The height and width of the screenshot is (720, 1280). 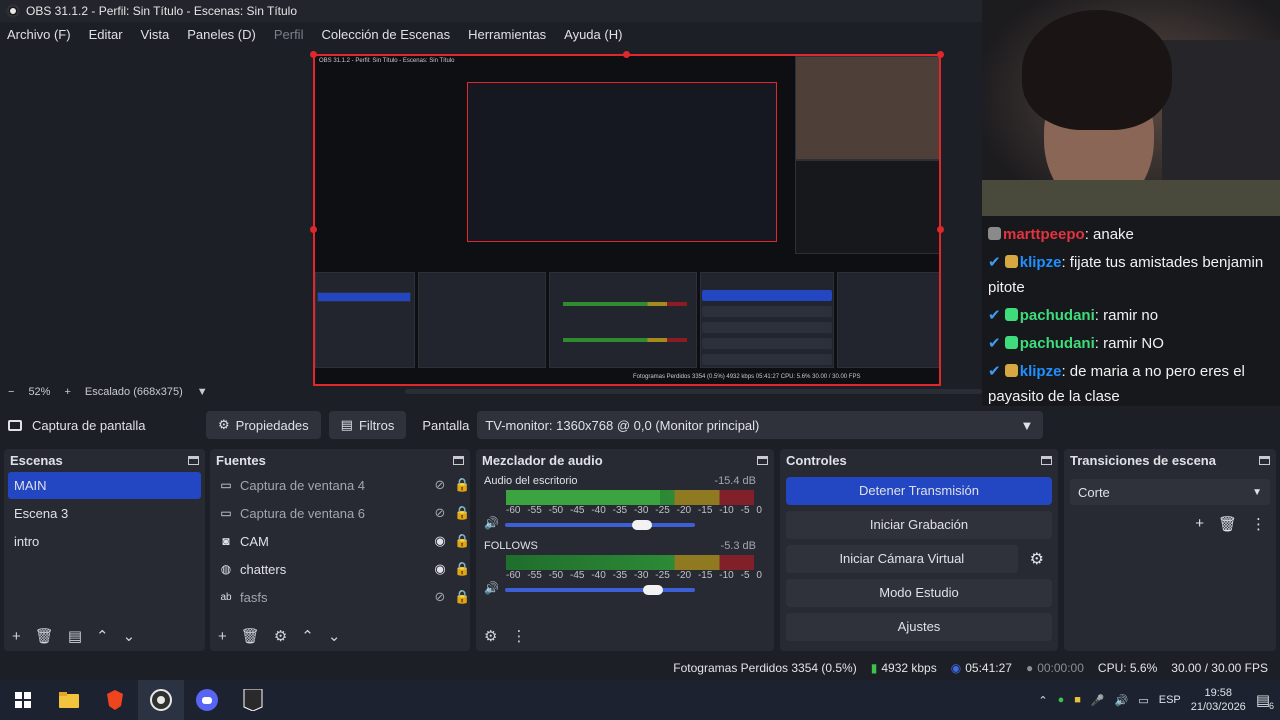 I want to click on file-explorer-icon, so click(x=69, y=700).